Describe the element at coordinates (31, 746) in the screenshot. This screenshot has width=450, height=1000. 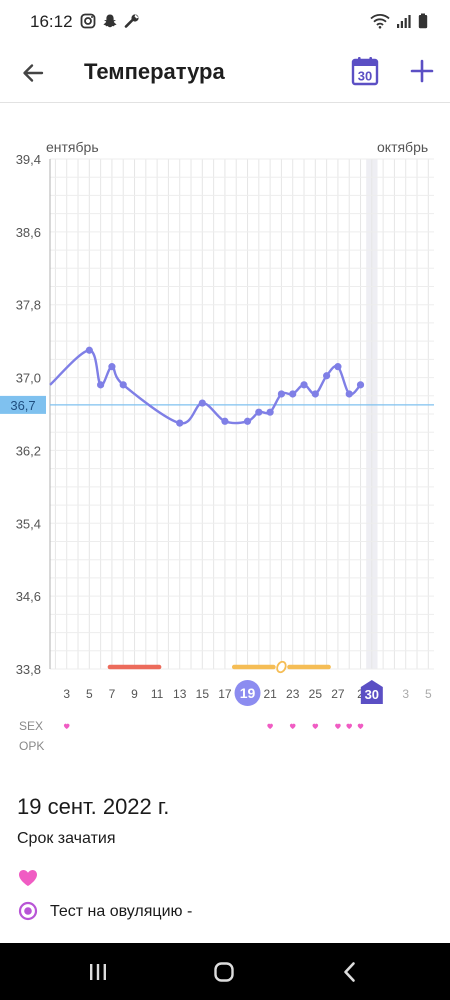
I see `row-label-opk: OPK` at that location.